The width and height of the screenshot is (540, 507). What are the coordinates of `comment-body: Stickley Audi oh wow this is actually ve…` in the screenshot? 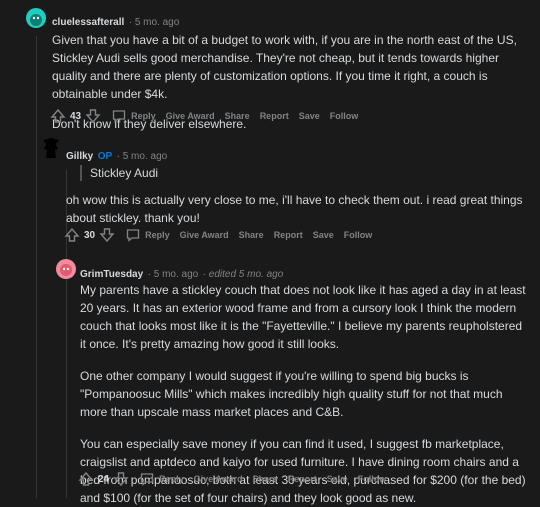 It's located at (296, 195).